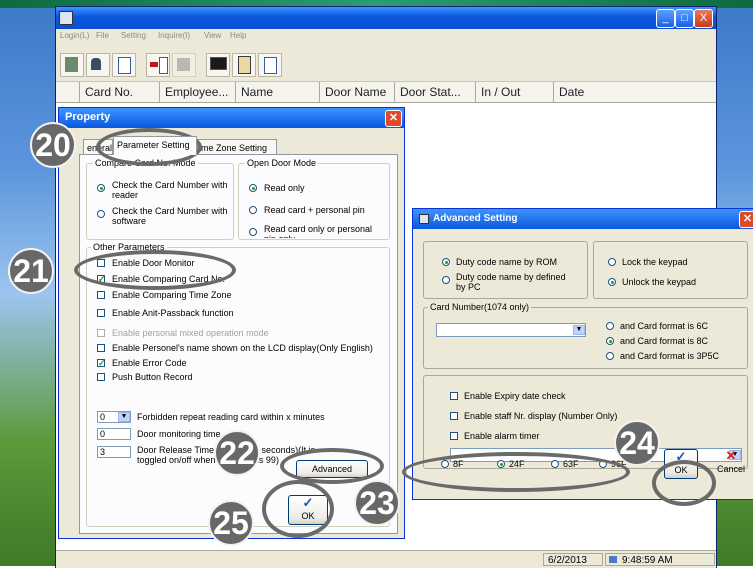 This screenshot has width=753, height=568. I want to click on forbid-minutes-value: 0, so click(103, 417).